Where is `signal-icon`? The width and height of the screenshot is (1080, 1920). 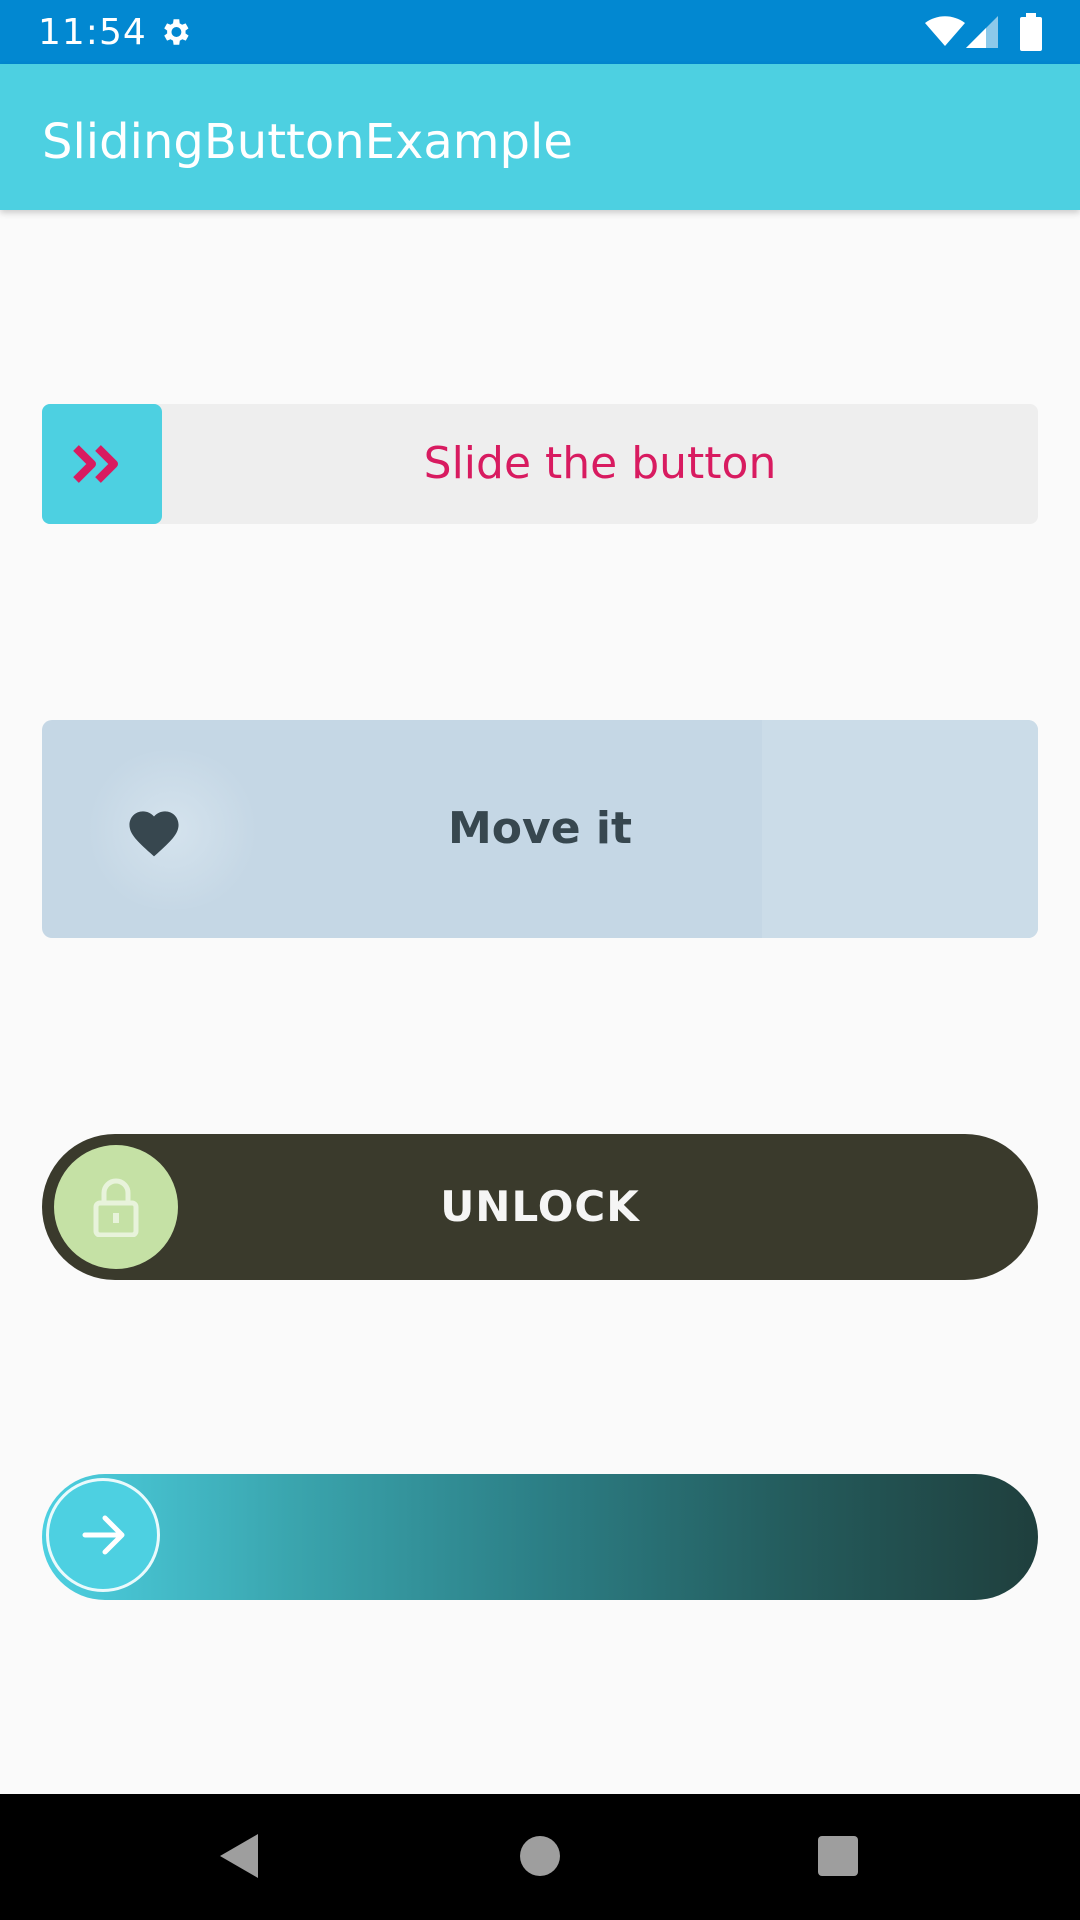
signal-icon is located at coordinates (982, 32).